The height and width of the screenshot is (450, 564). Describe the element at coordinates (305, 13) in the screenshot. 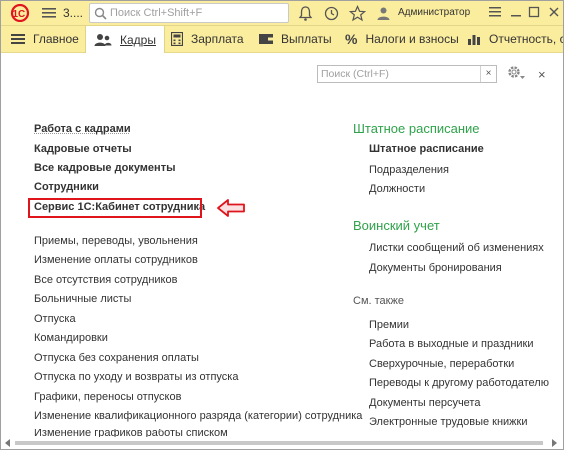

I see `bell-icon` at that location.